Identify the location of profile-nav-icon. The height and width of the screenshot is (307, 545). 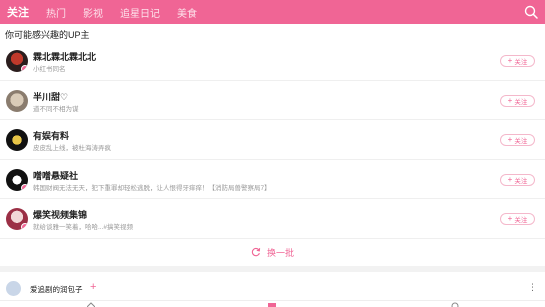
(455, 304).